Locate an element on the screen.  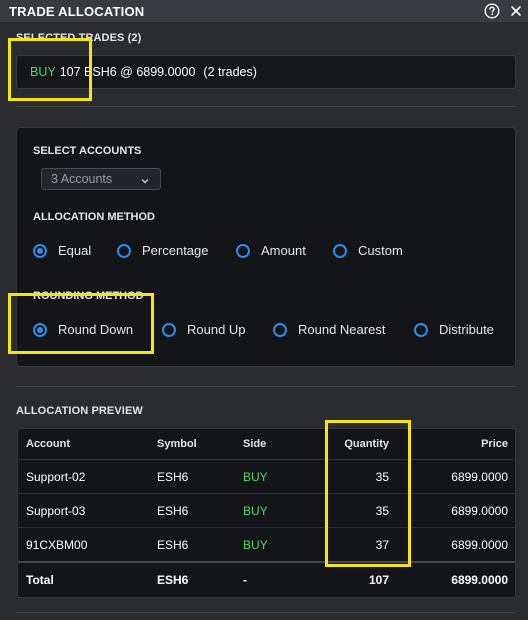
table-row: Support-03 ESH6 BUY 35 6899.0000 is located at coordinates (266, 510).